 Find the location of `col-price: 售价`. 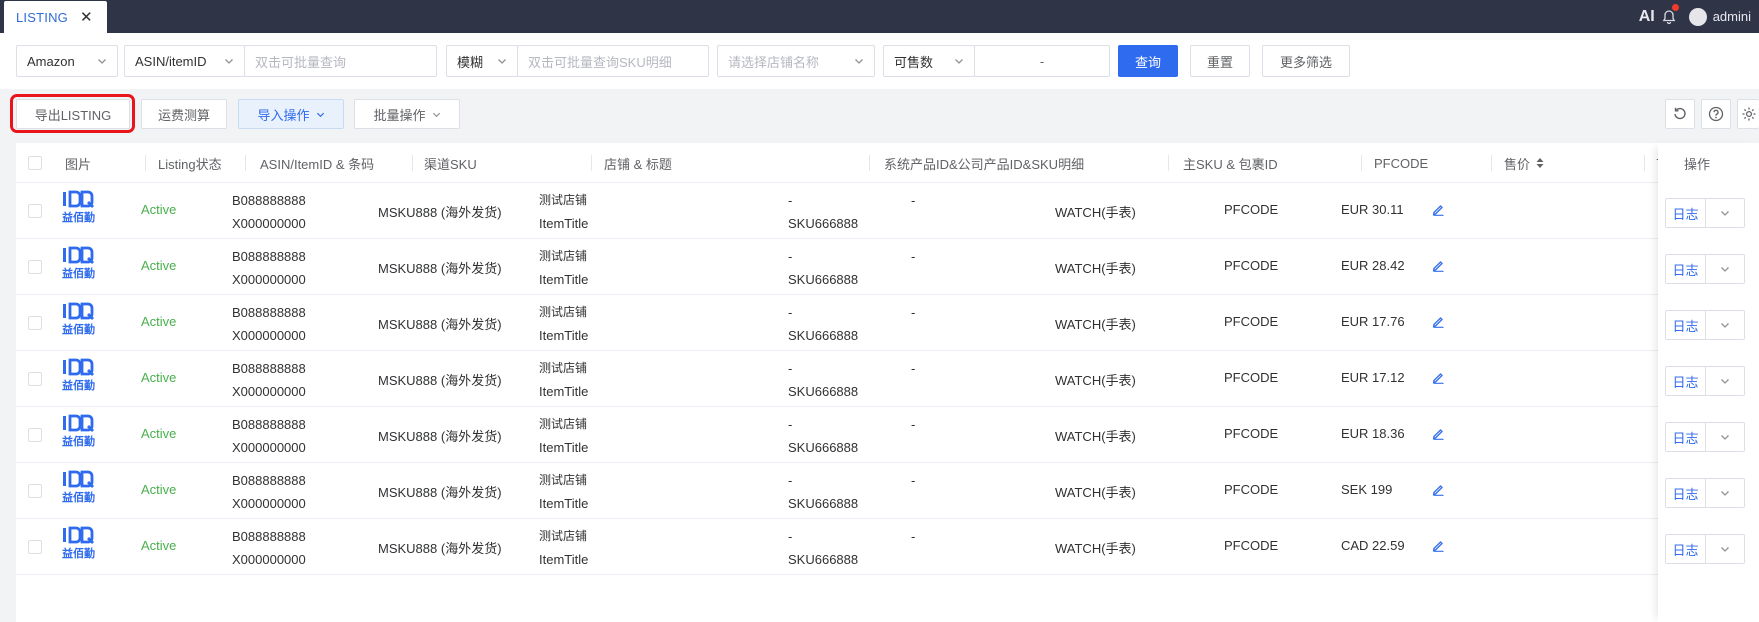

col-price: 售价 is located at coordinates (1525, 163).